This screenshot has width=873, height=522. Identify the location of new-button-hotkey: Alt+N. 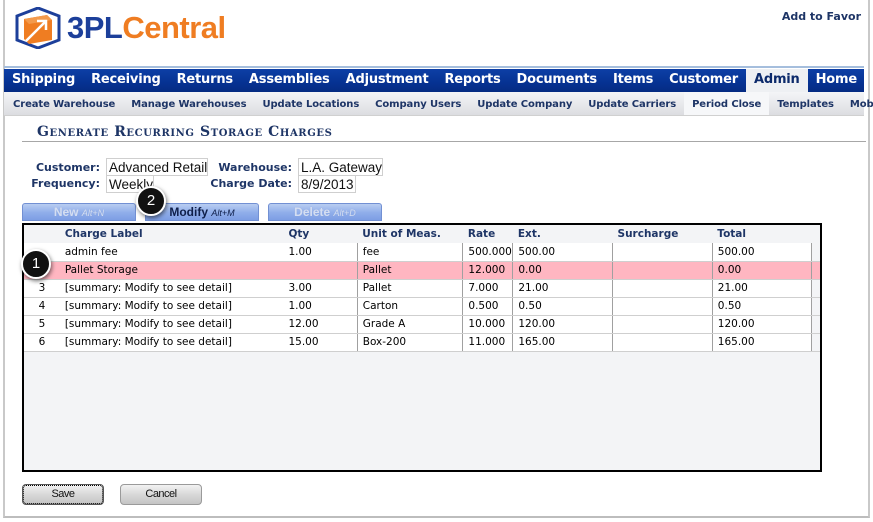
(93, 213).